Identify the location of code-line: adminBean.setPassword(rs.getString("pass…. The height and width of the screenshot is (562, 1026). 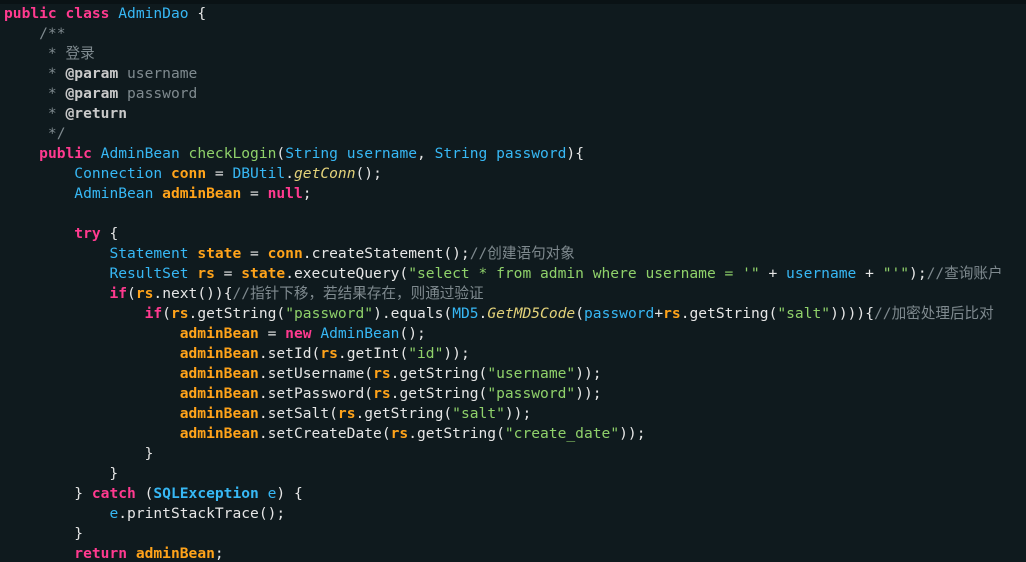
(515, 394).